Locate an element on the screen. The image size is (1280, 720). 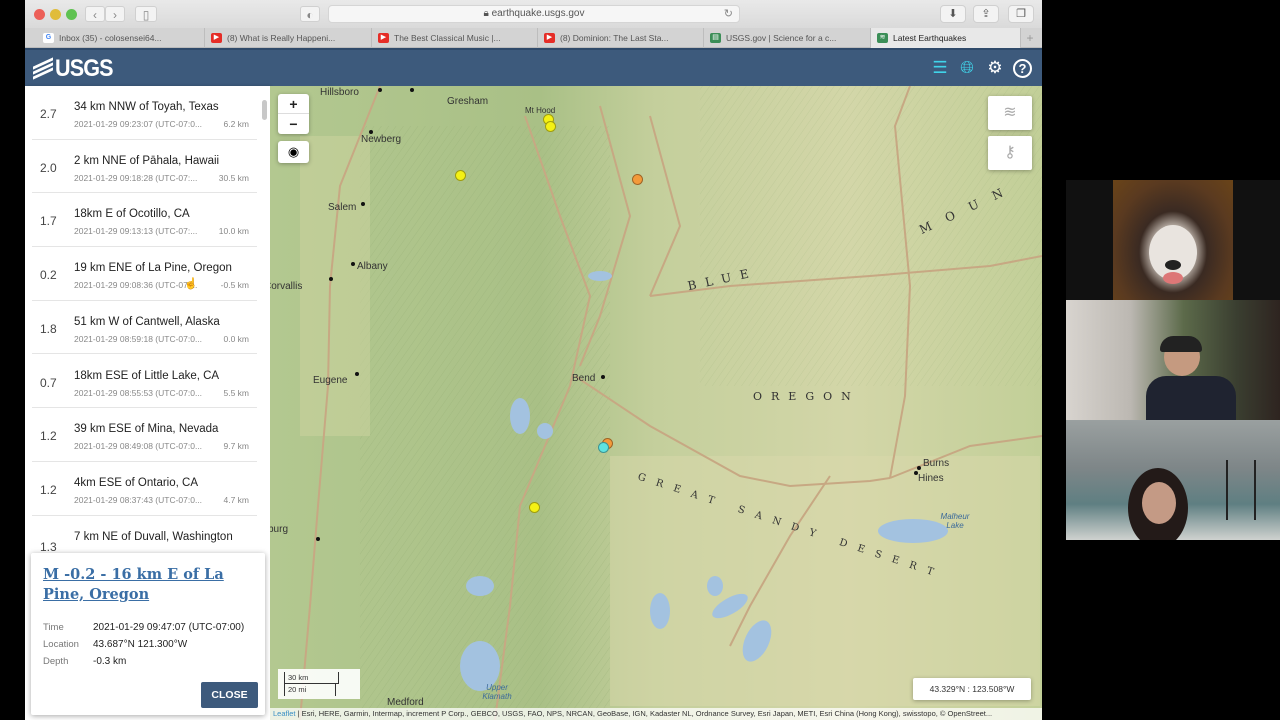
city-label: Newberg is located at coordinates (381, 139).